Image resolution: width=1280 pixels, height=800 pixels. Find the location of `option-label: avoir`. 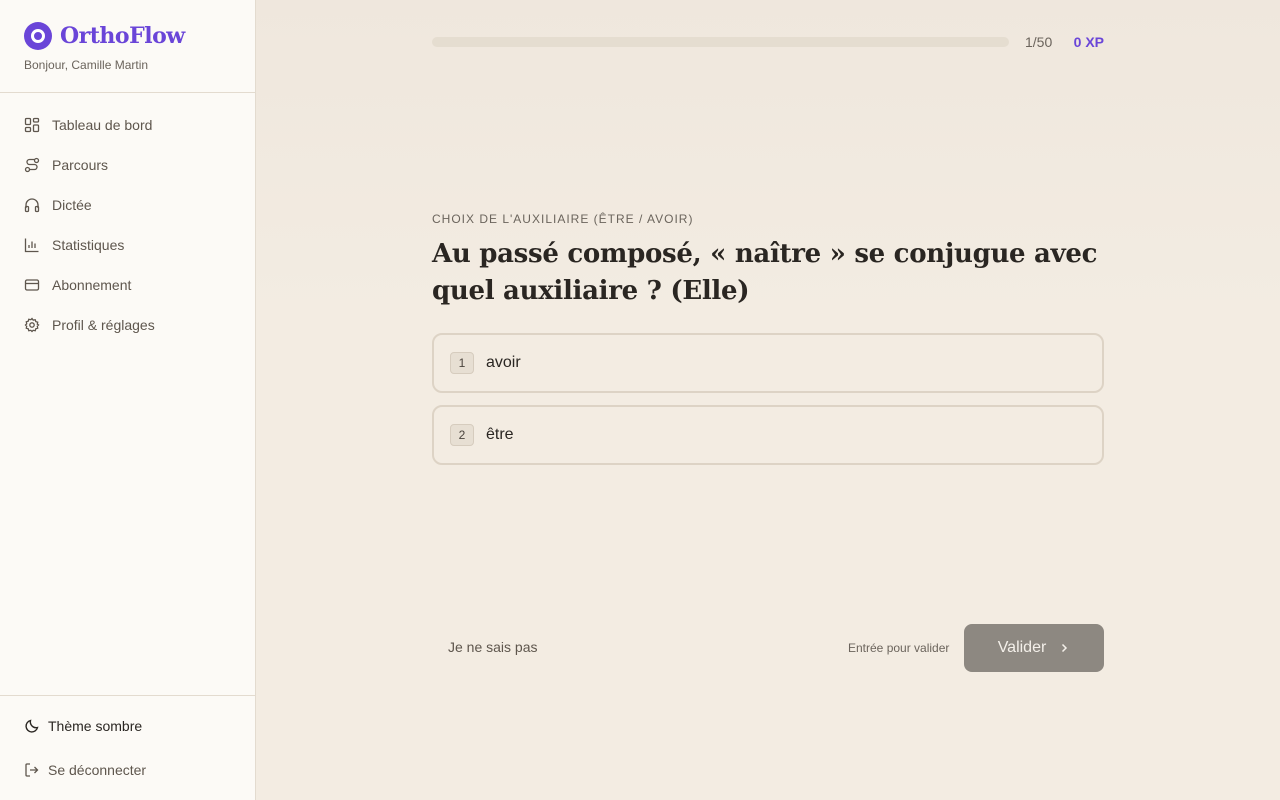

option-label: avoir is located at coordinates (503, 362).